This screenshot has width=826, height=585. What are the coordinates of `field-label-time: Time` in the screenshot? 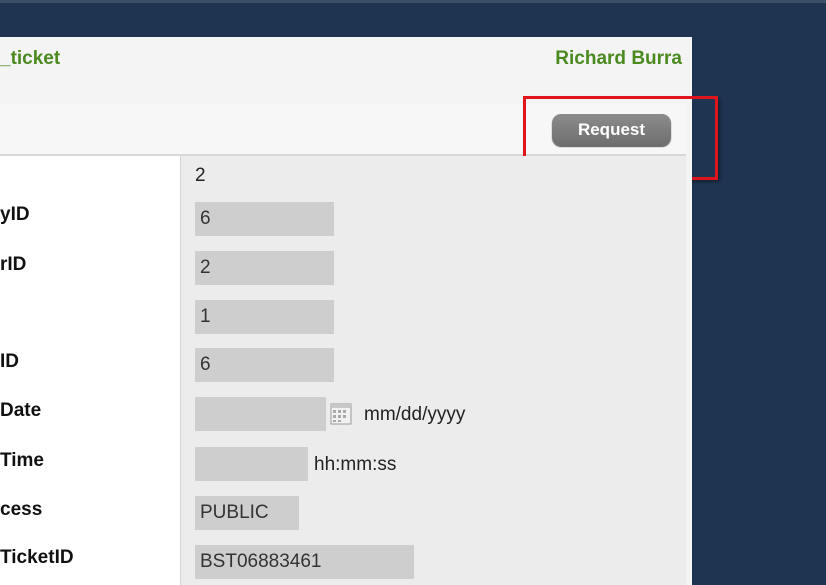 It's located at (22, 460).